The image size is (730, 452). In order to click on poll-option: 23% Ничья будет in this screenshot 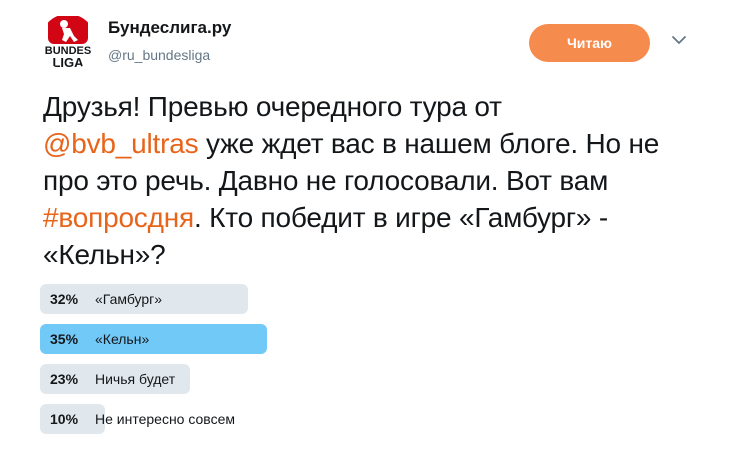, I will do `click(290, 379)`.